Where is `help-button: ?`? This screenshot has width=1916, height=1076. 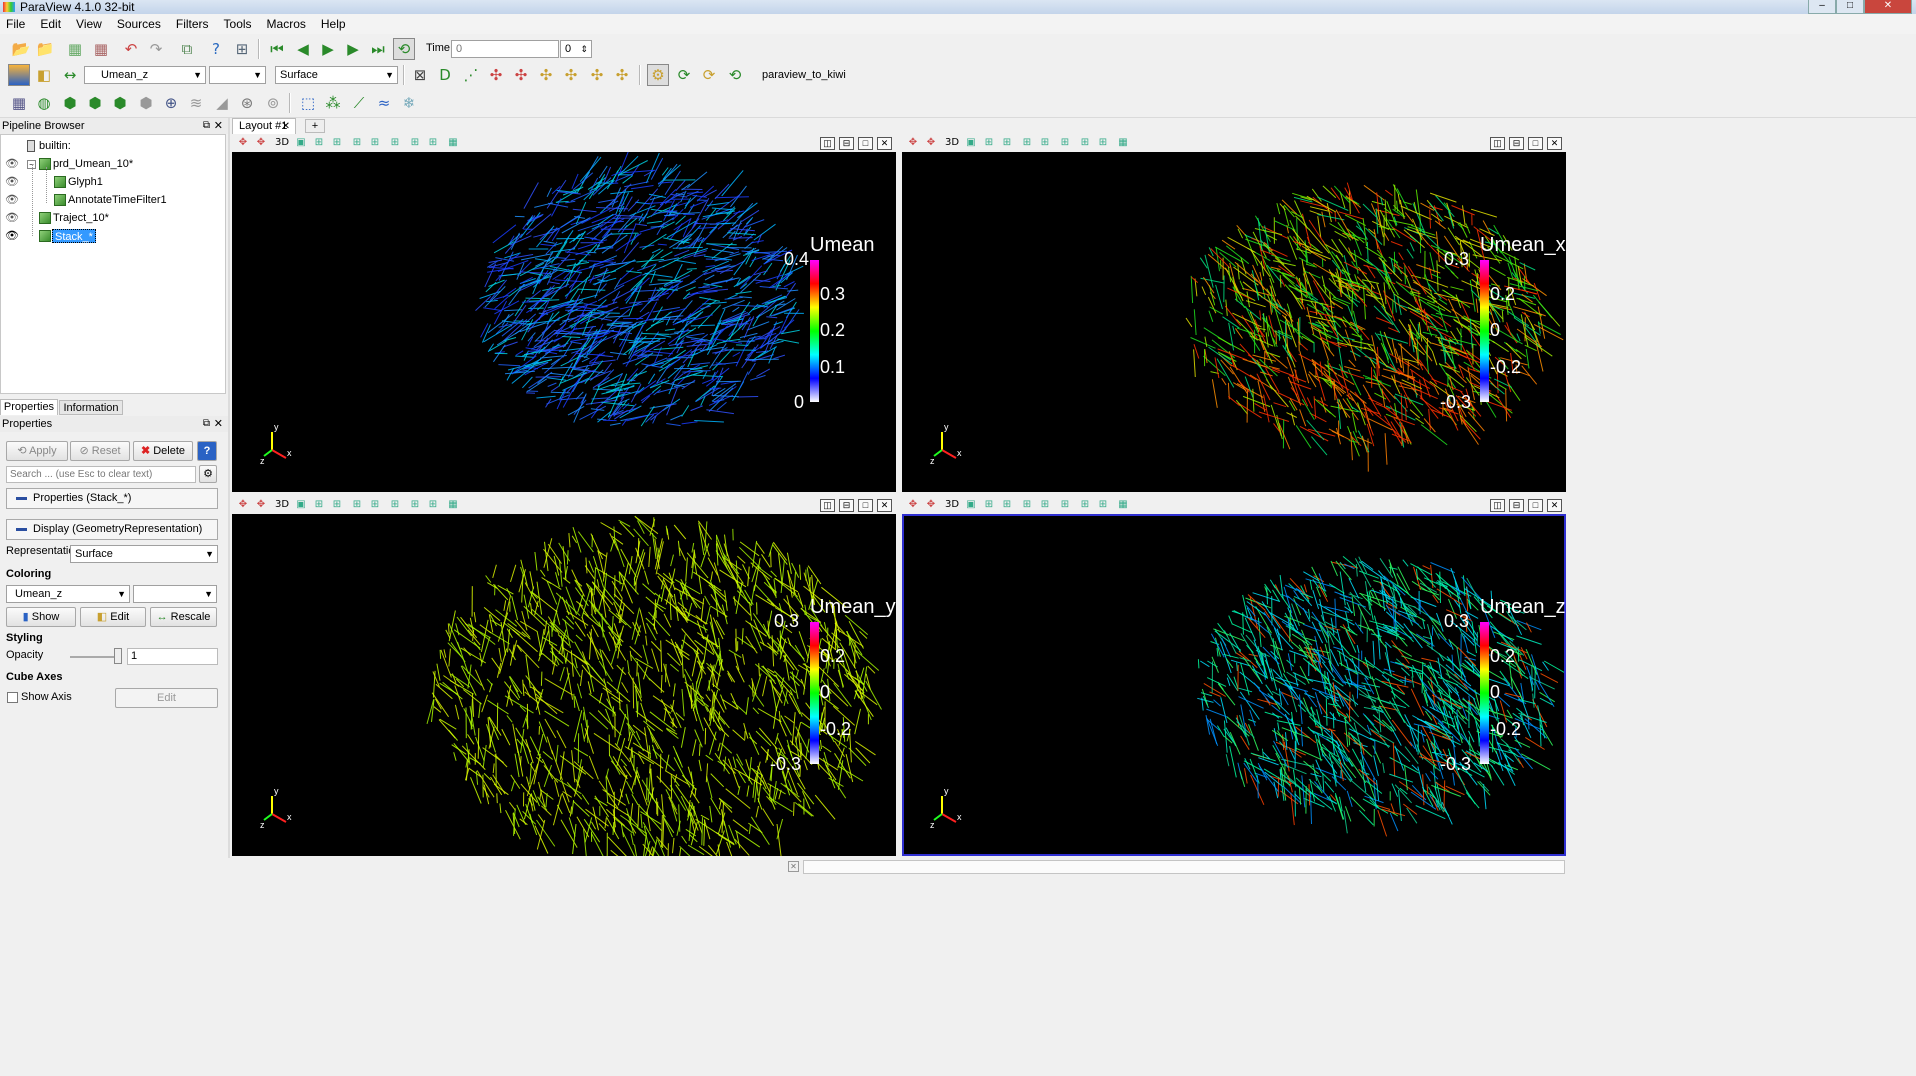
help-button: ? is located at coordinates (207, 451).